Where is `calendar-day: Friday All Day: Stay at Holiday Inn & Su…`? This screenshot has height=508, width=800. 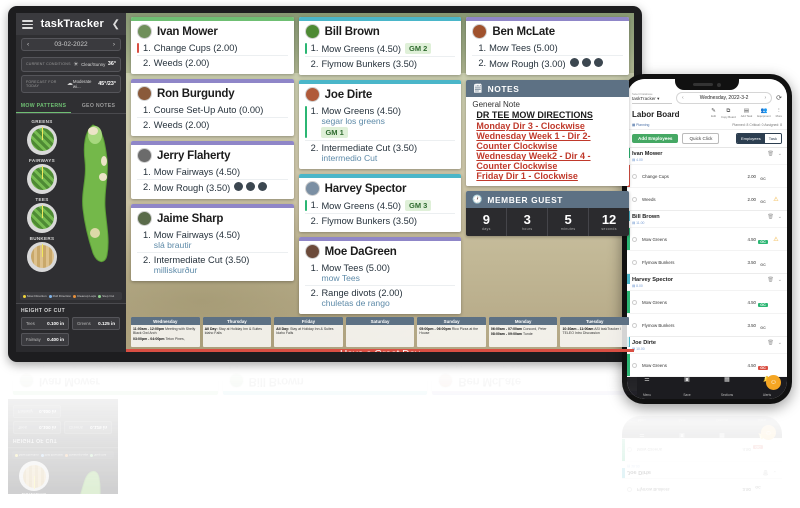
calendar-day: Friday All Day: Stay at Holiday Inn & Su… is located at coordinates (308, 332).